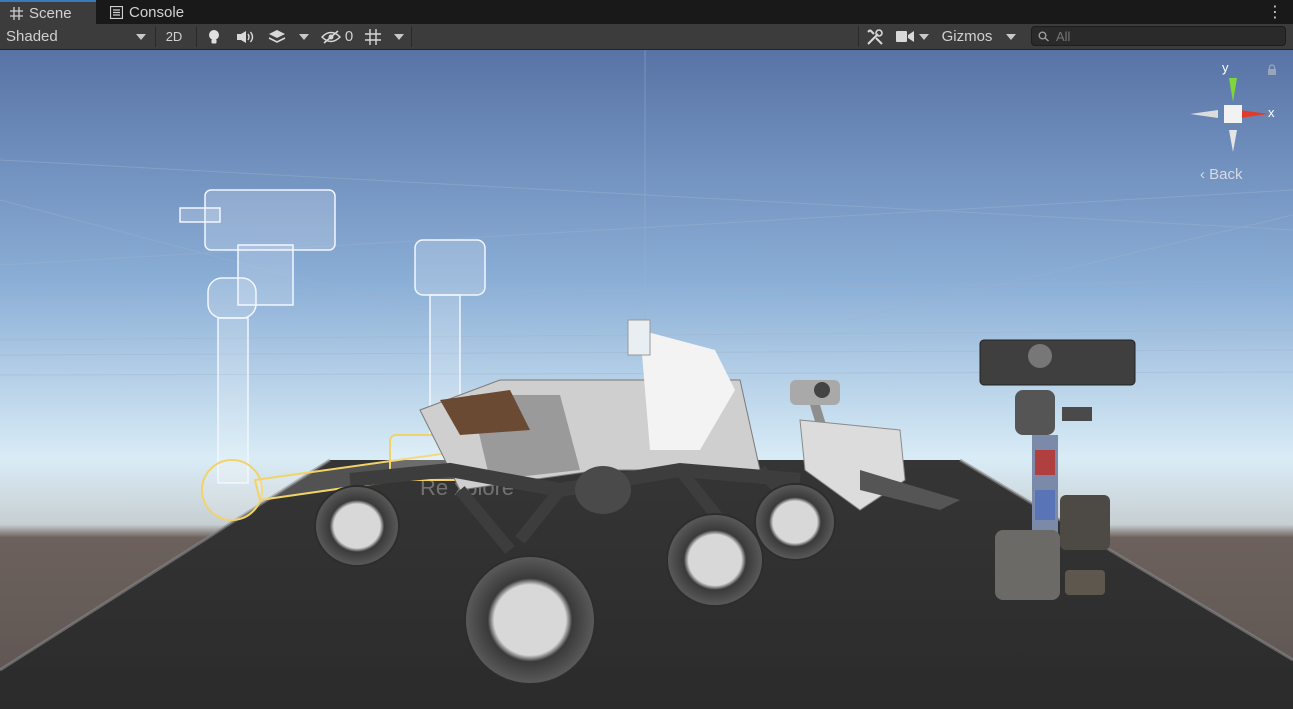 This screenshot has width=1293, height=709. I want to click on audio-toggle, so click(245, 36).